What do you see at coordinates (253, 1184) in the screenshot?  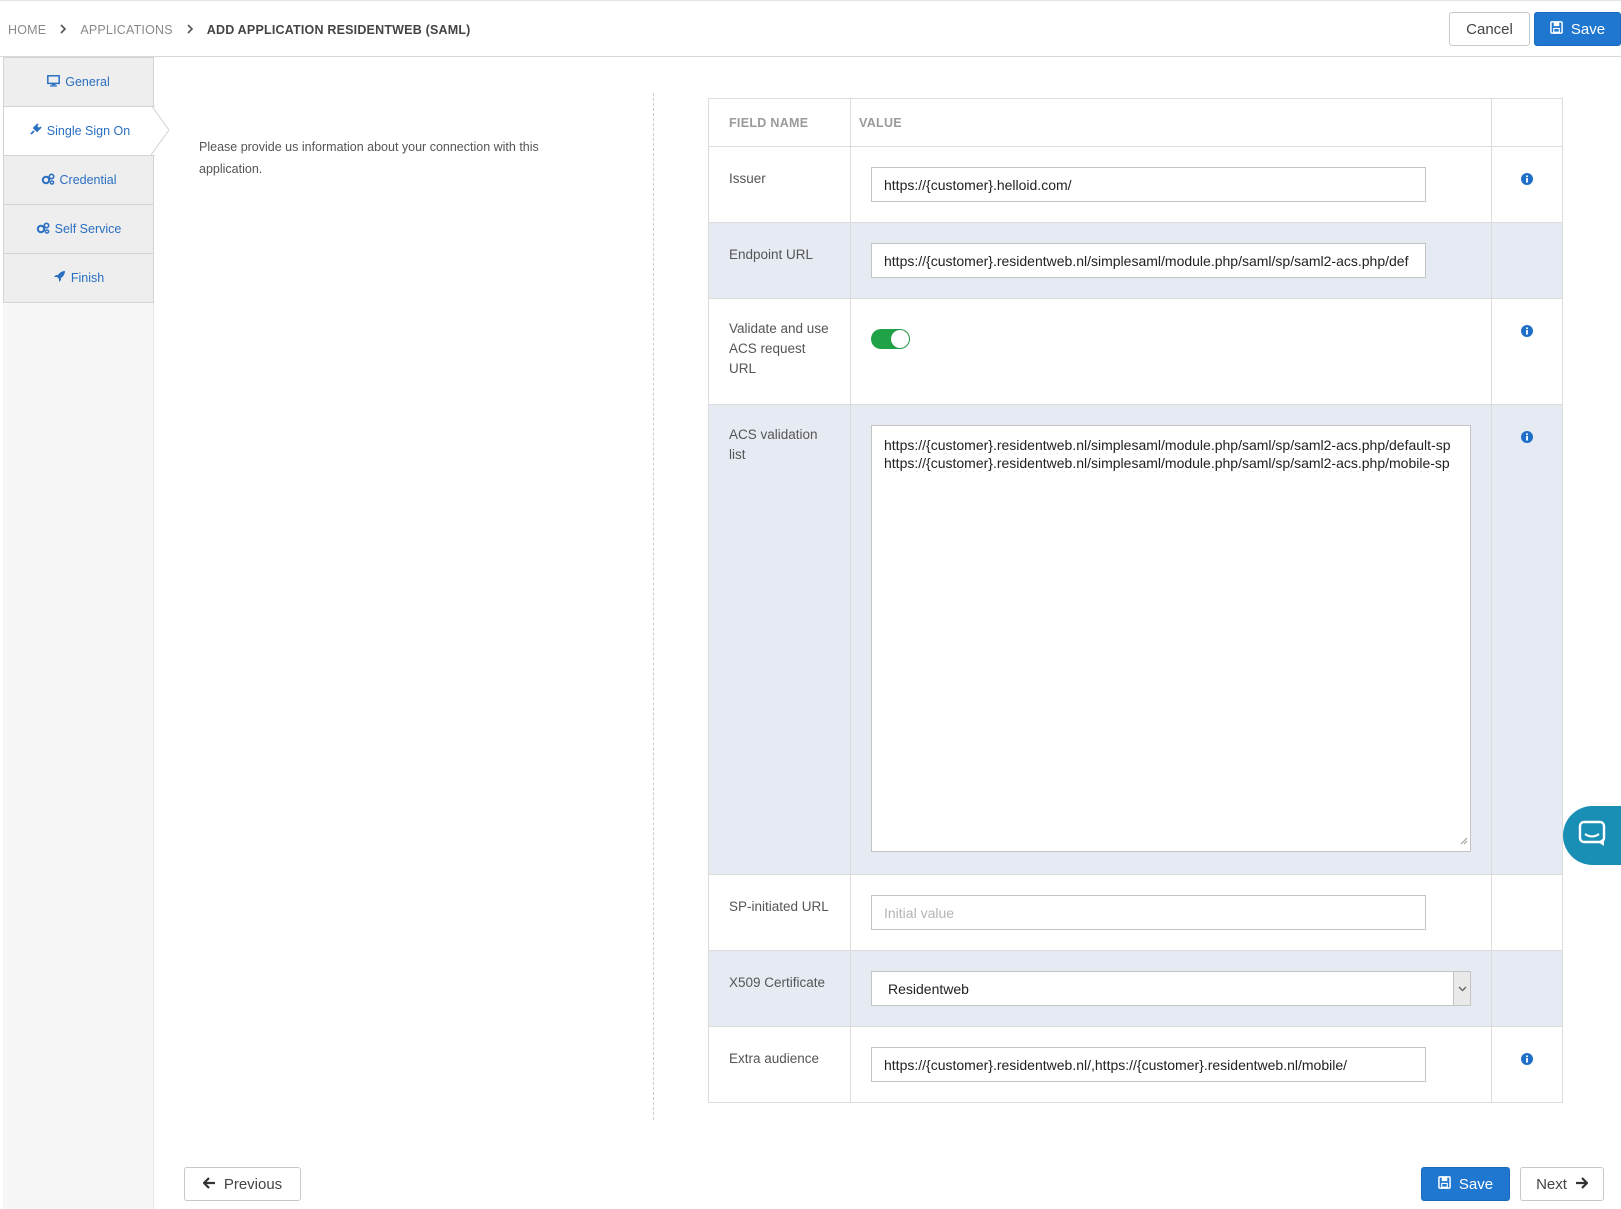 I see `previous-button-label: Previous` at bounding box center [253, 1184].